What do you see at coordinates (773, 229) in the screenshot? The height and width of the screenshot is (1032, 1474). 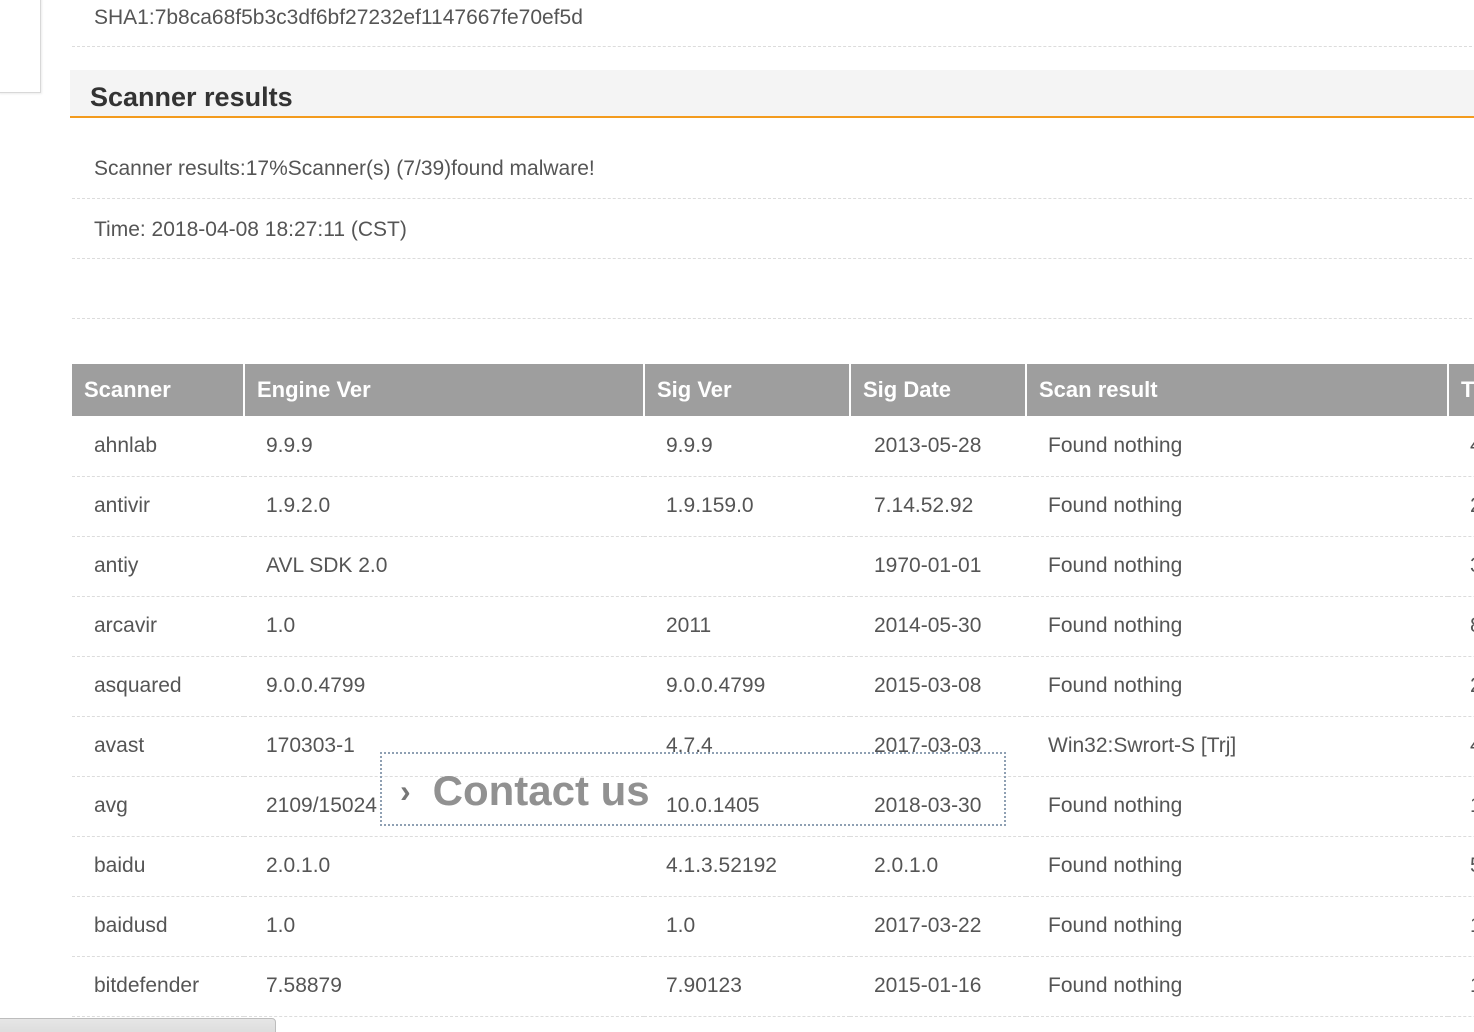 I see `scan-time: Time: 2018-04-08 18:27:11 (CST)` at bounding box center [773, 229].